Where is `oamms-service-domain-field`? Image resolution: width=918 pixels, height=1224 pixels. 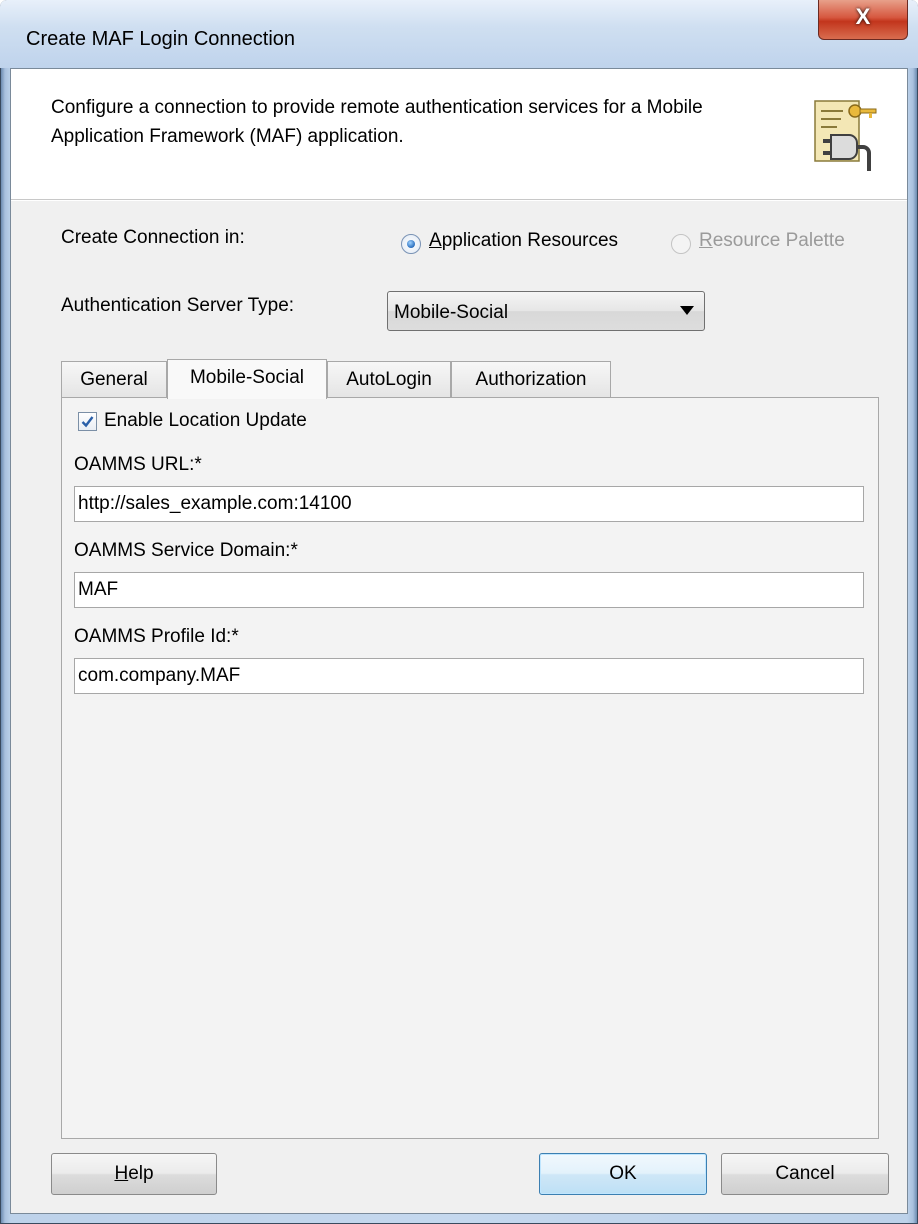
oamms-service-domain-field is located at coordinates (469, 590).